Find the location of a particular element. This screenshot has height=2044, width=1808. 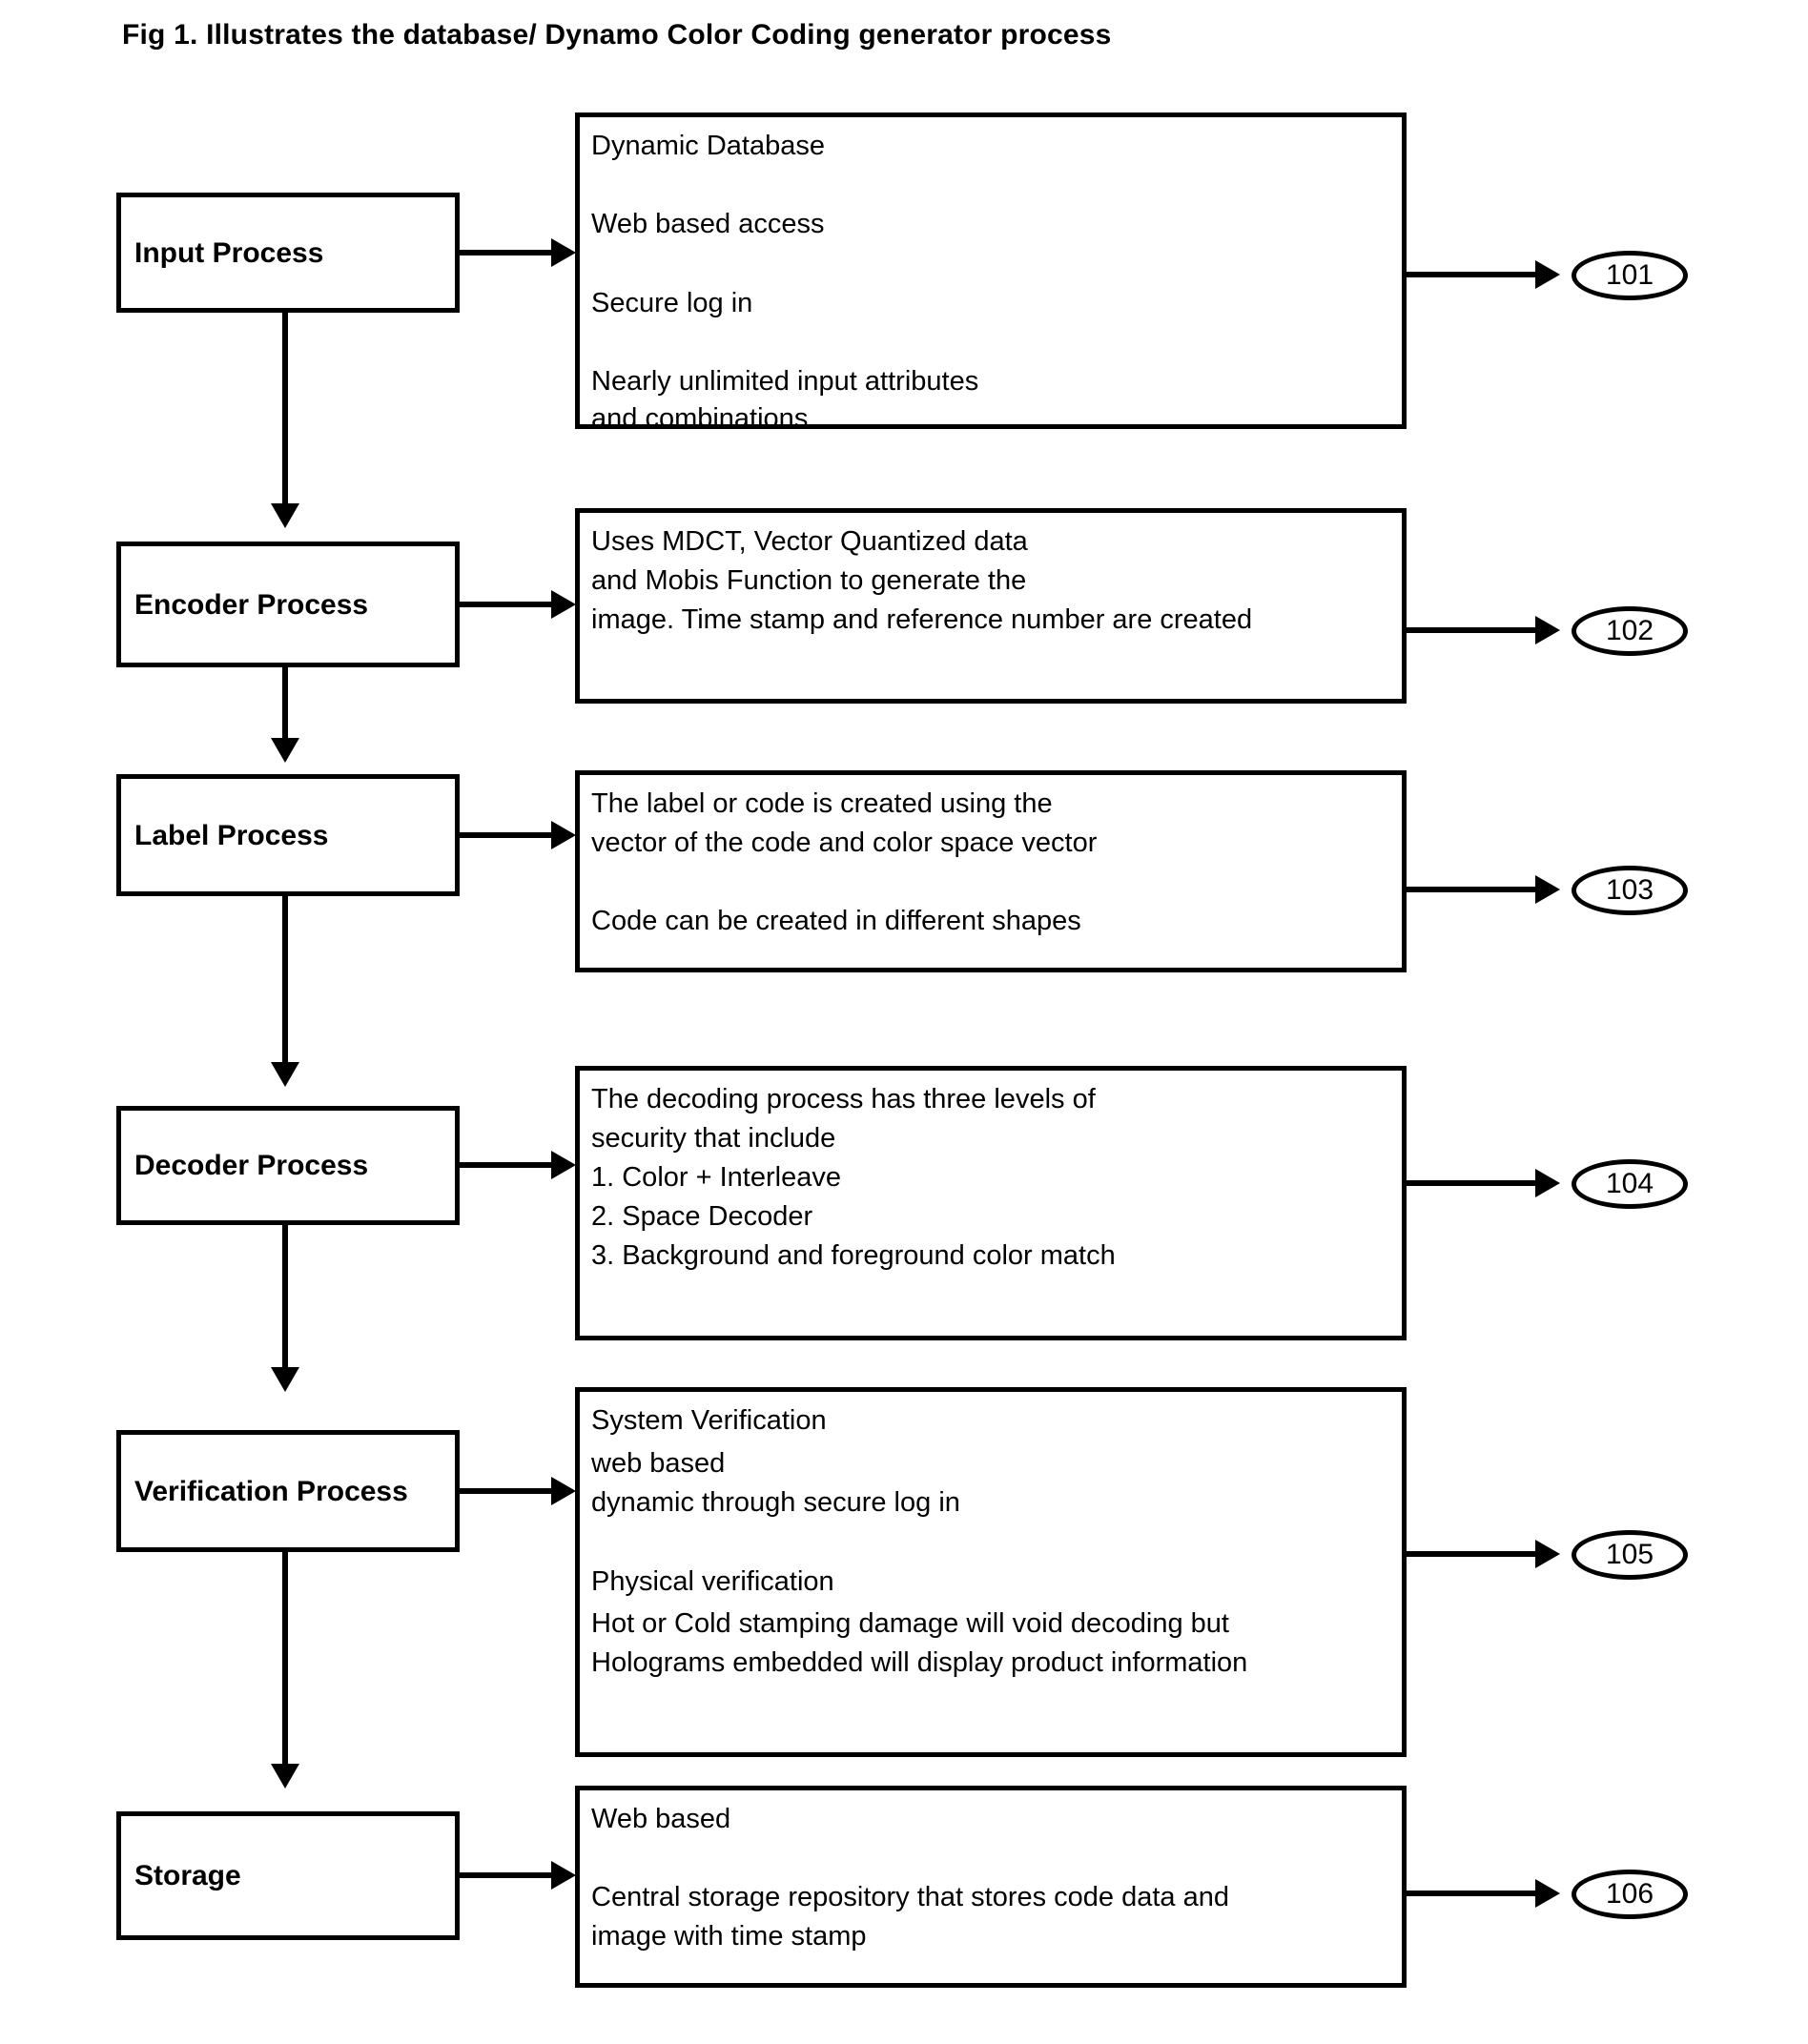

process-box-decoder: Decoder Process is located at coordinates (288, 1165).